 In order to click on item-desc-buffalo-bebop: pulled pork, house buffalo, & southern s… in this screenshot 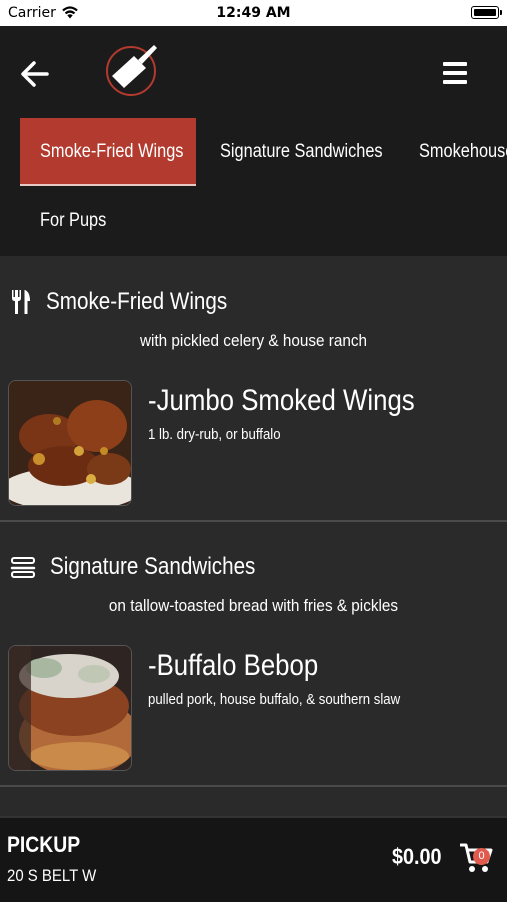, I will do `click(274, 699)`.